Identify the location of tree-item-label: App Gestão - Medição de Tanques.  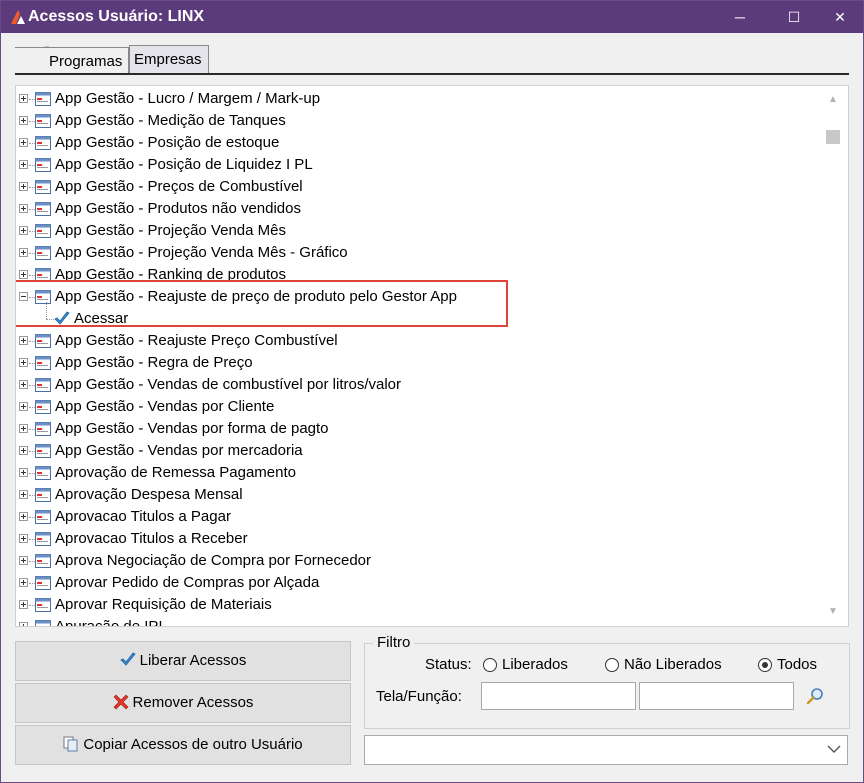
(170, 121).